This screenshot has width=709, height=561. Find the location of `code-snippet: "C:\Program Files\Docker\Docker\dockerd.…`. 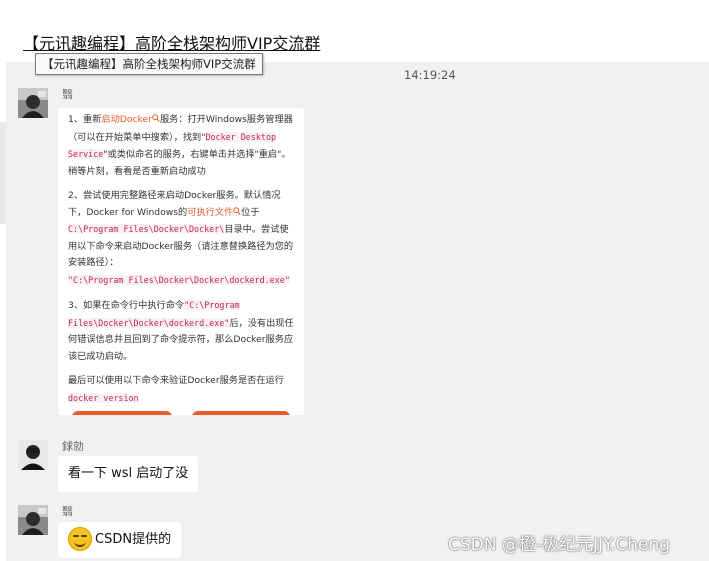

code-snippet: "C:\Program Files\Docker\Docker\dockerd.… is located at coordinates (179, 279).